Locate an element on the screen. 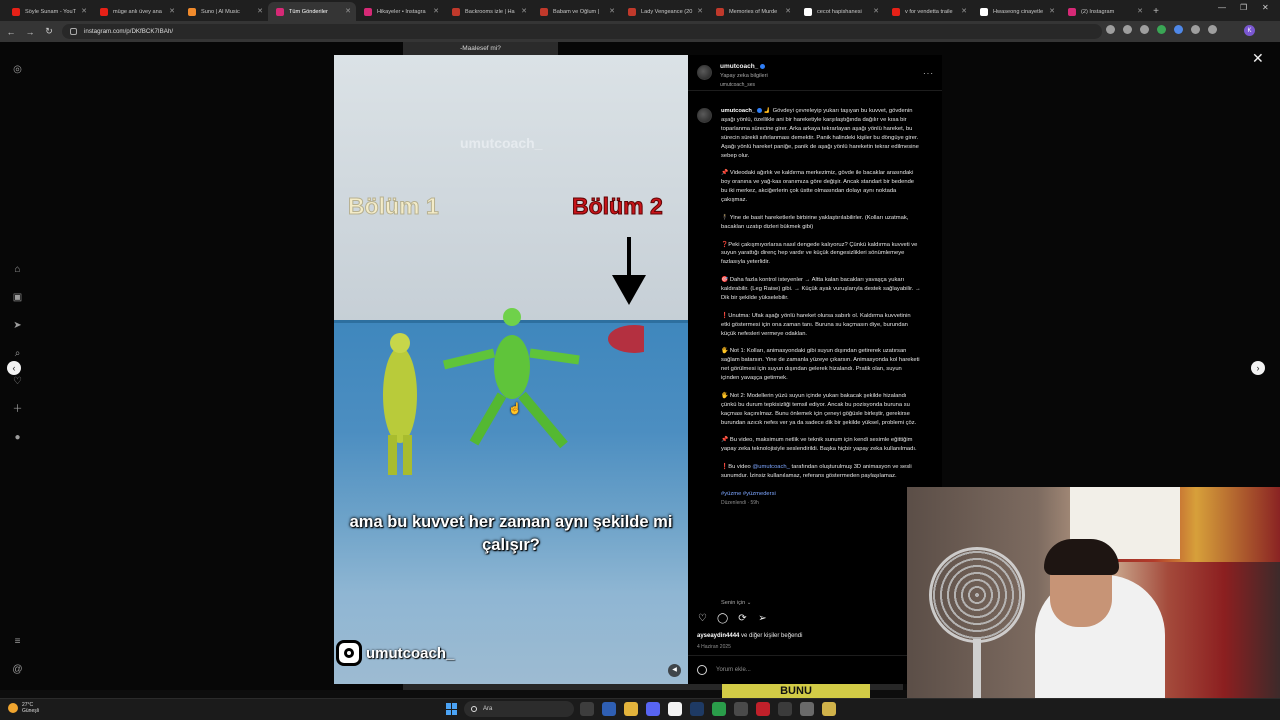 This screenshot has height=720, width=1280. hashtags: #yüzme #yüzmedersi is located at coordinates (821, 494).